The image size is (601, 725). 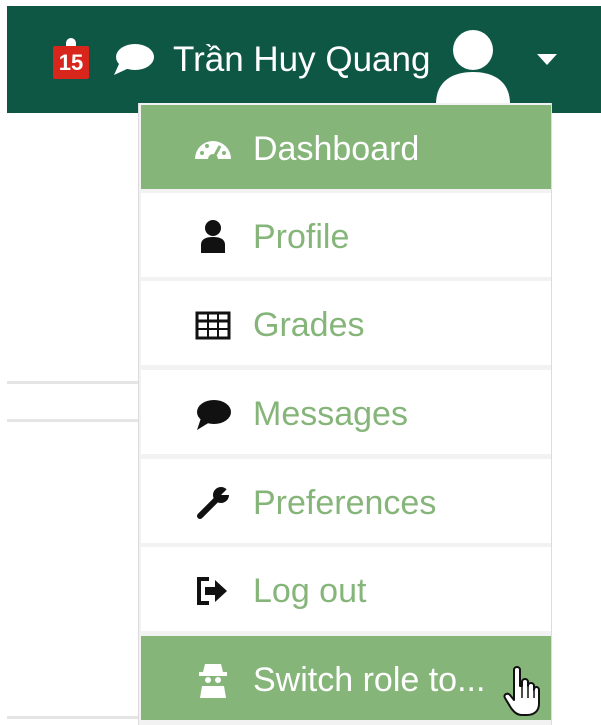 What do you see at coordinates (71, 42) in the screenshot?
I see `bell-icon` at bounding box center [71, 42].